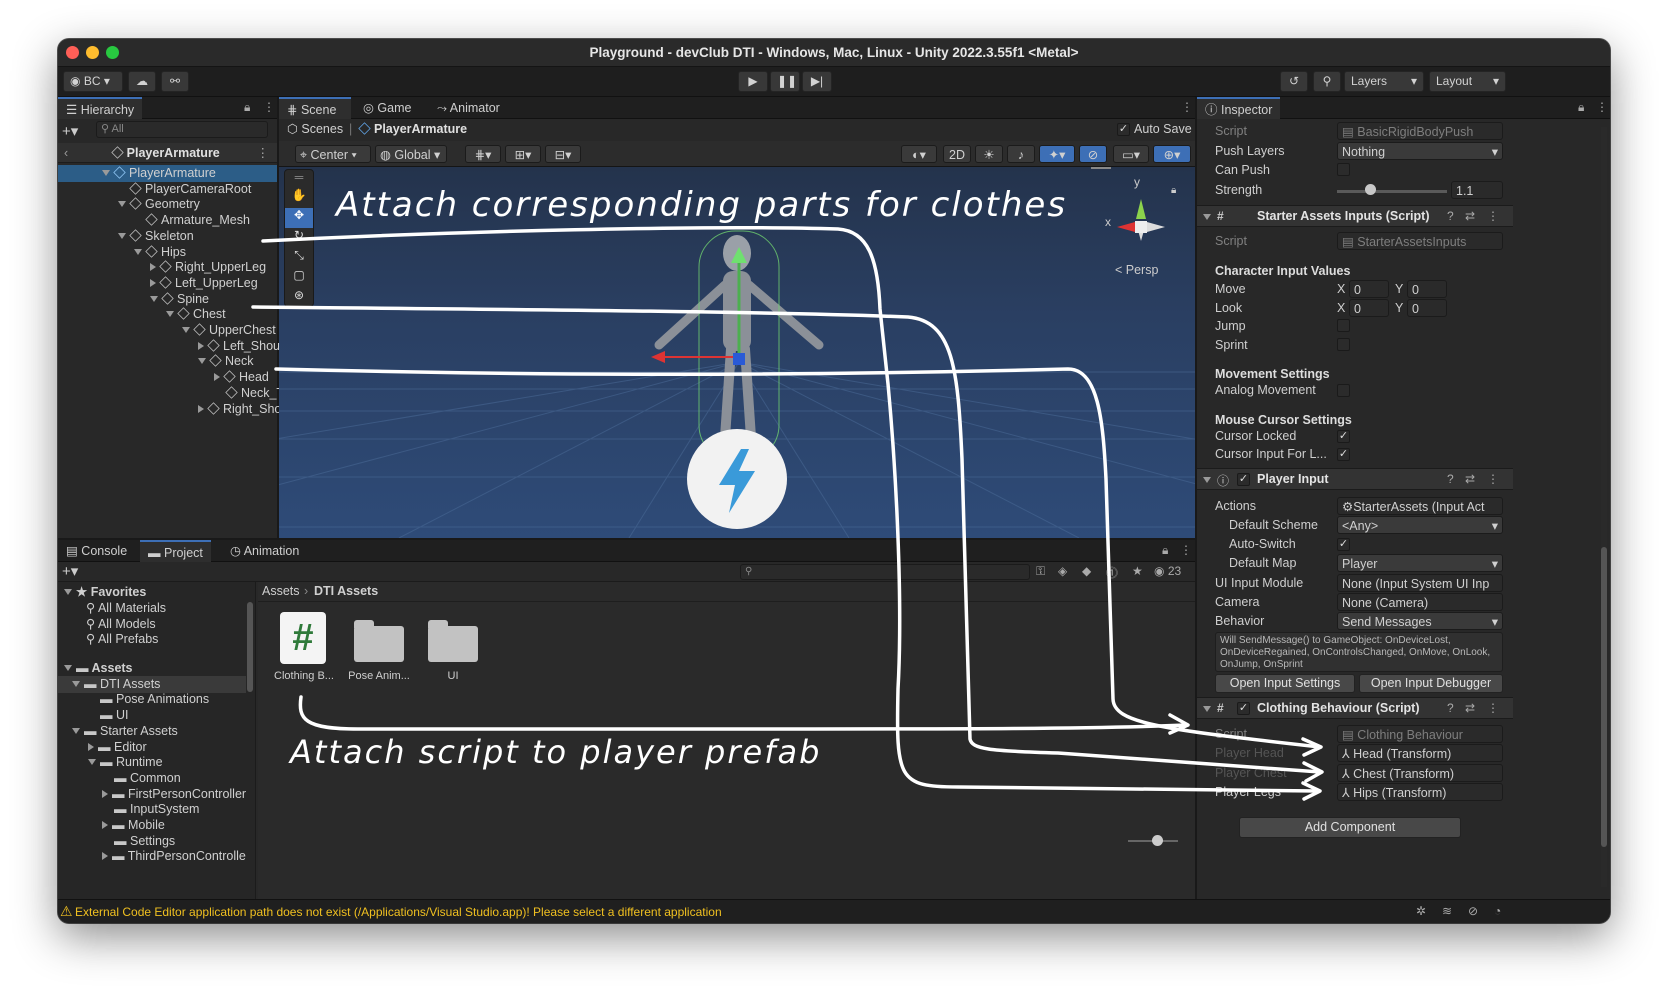  What do you see at coordinates (167, 204) in the screenshot?
I see `hierarchy-item: Geometry` at bounding box center [167, 204].